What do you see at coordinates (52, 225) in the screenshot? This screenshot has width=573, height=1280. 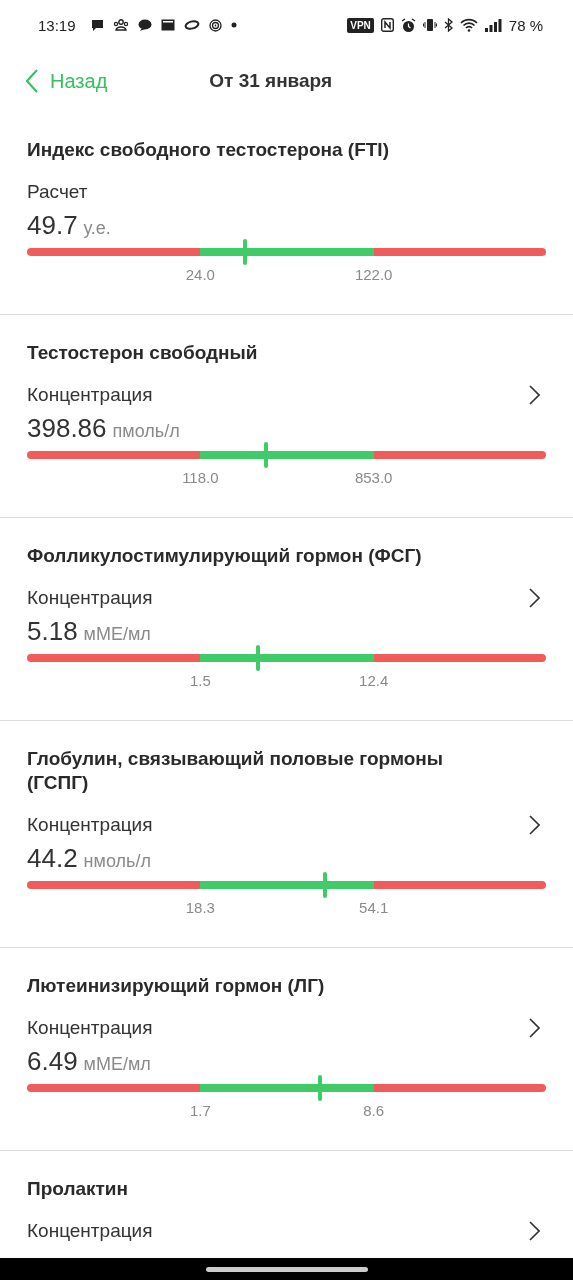 I see `result-value: 49.7` at bounding box center [52, 225].